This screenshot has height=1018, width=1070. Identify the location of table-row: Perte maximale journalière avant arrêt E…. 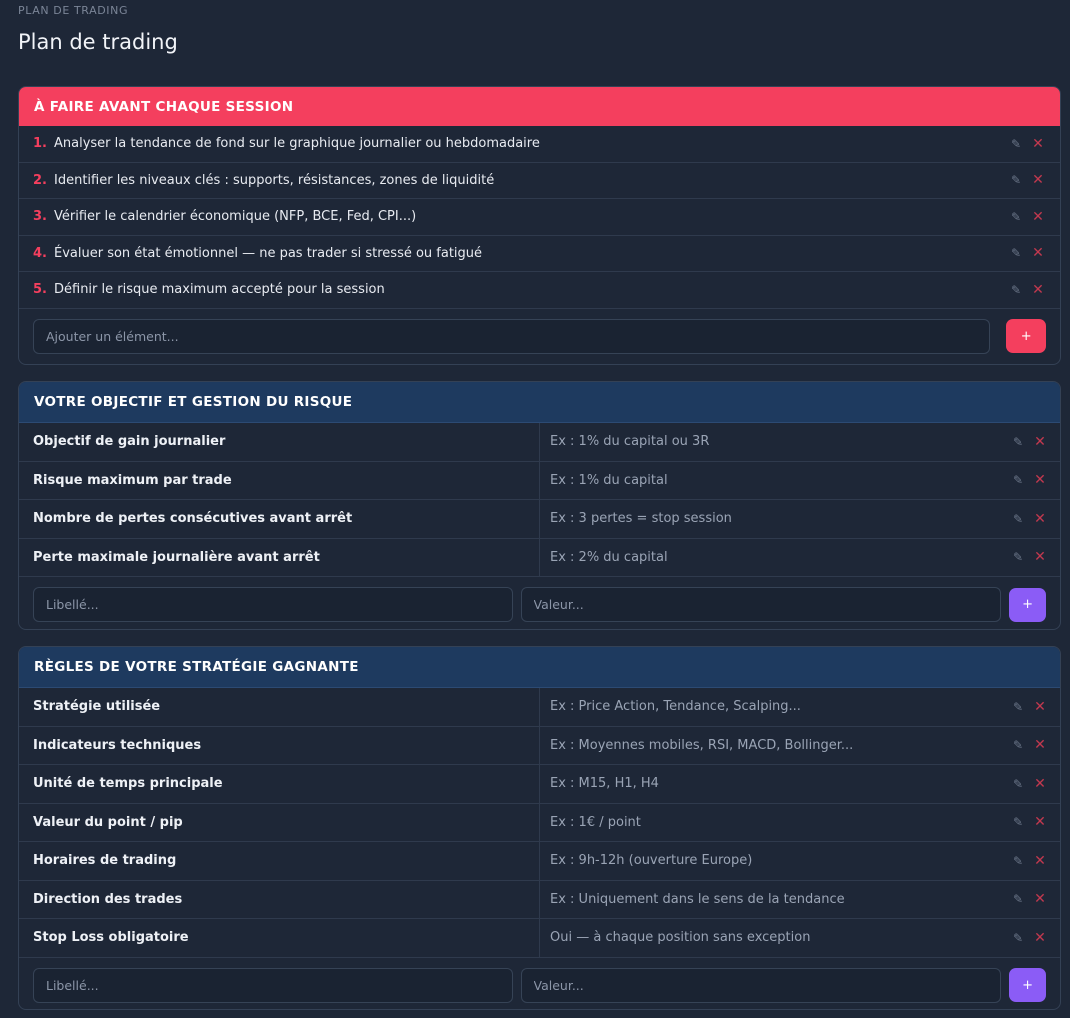
(539, 557).